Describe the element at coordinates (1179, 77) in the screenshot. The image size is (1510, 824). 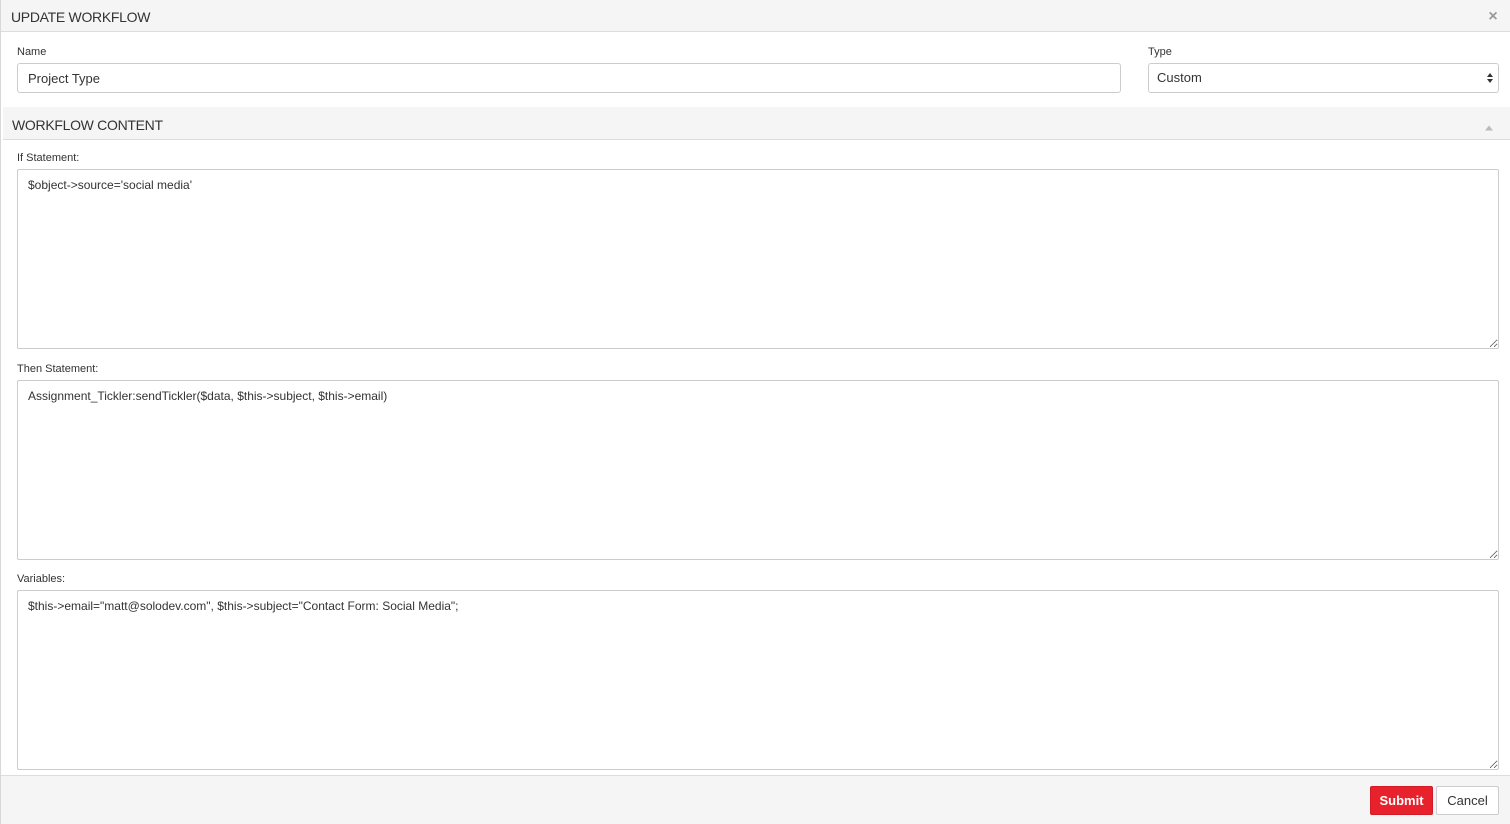
I see `type-select-value: Custom` at that location.